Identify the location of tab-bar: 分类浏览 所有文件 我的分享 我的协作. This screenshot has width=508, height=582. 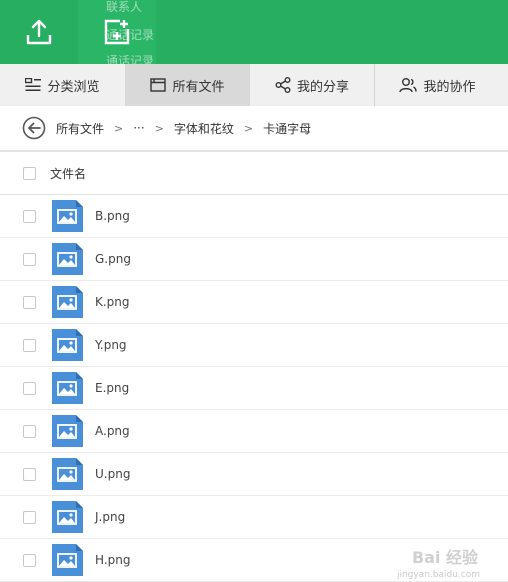
(254, 85).